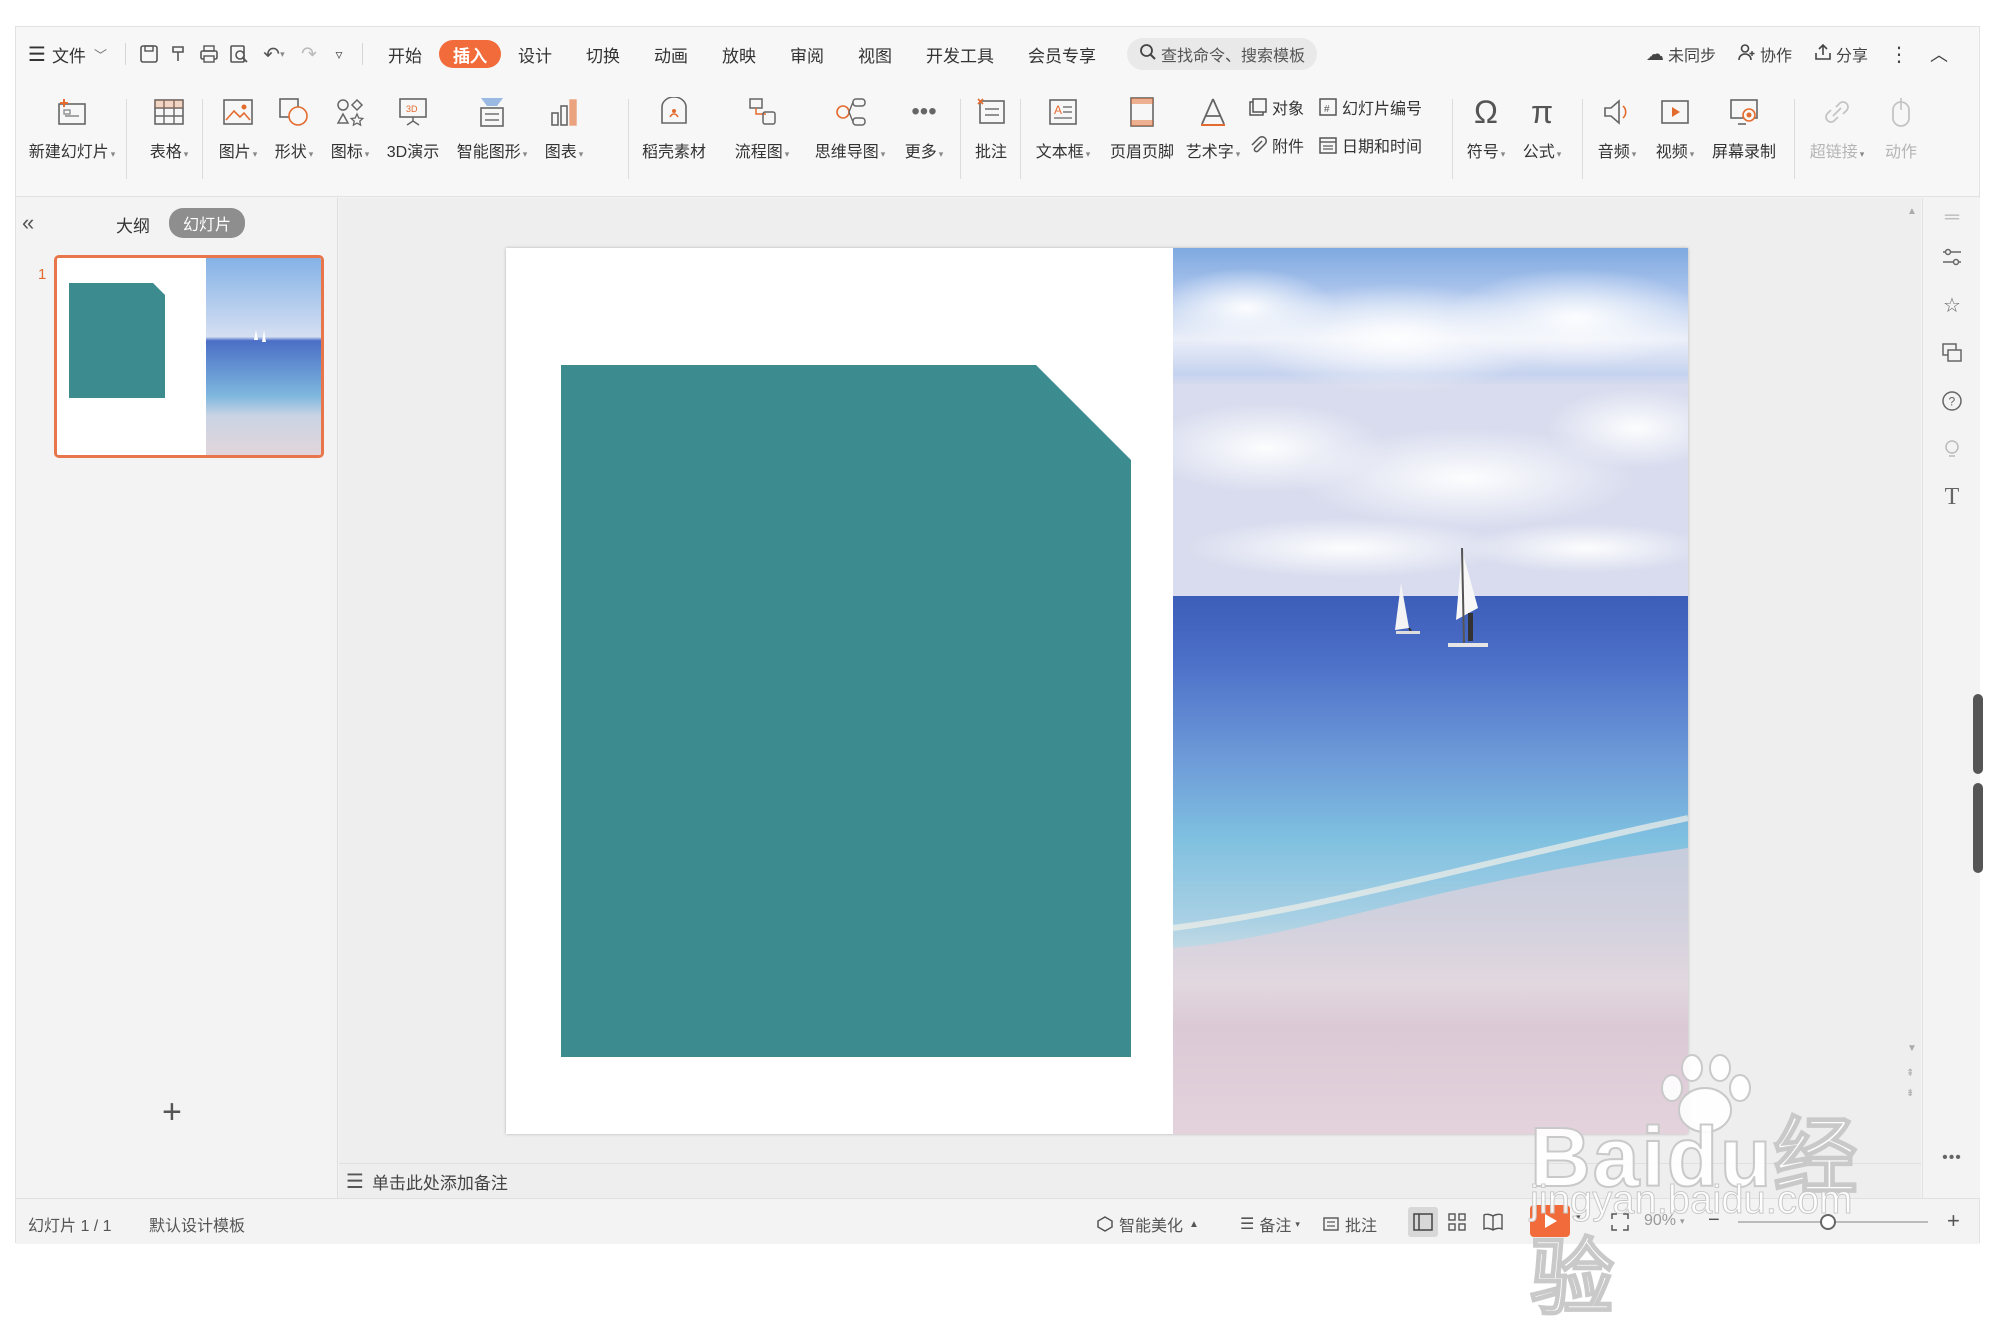 This screenshot has width=1994, height=1332. What do you see at coordinates (1194, 1224) in the screenshot?
I see `caret-up-icon: ▲` at bounding box center [1194, 1224].